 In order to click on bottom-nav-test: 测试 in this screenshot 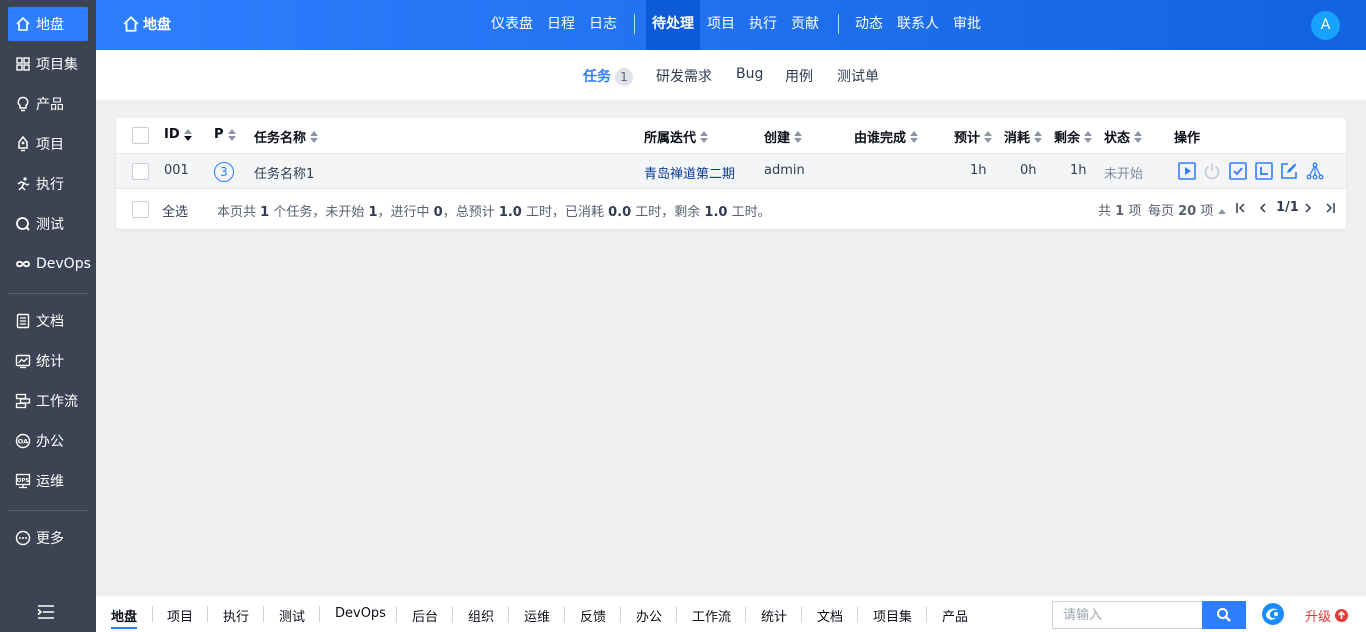, I will do `click(292, 615)`.